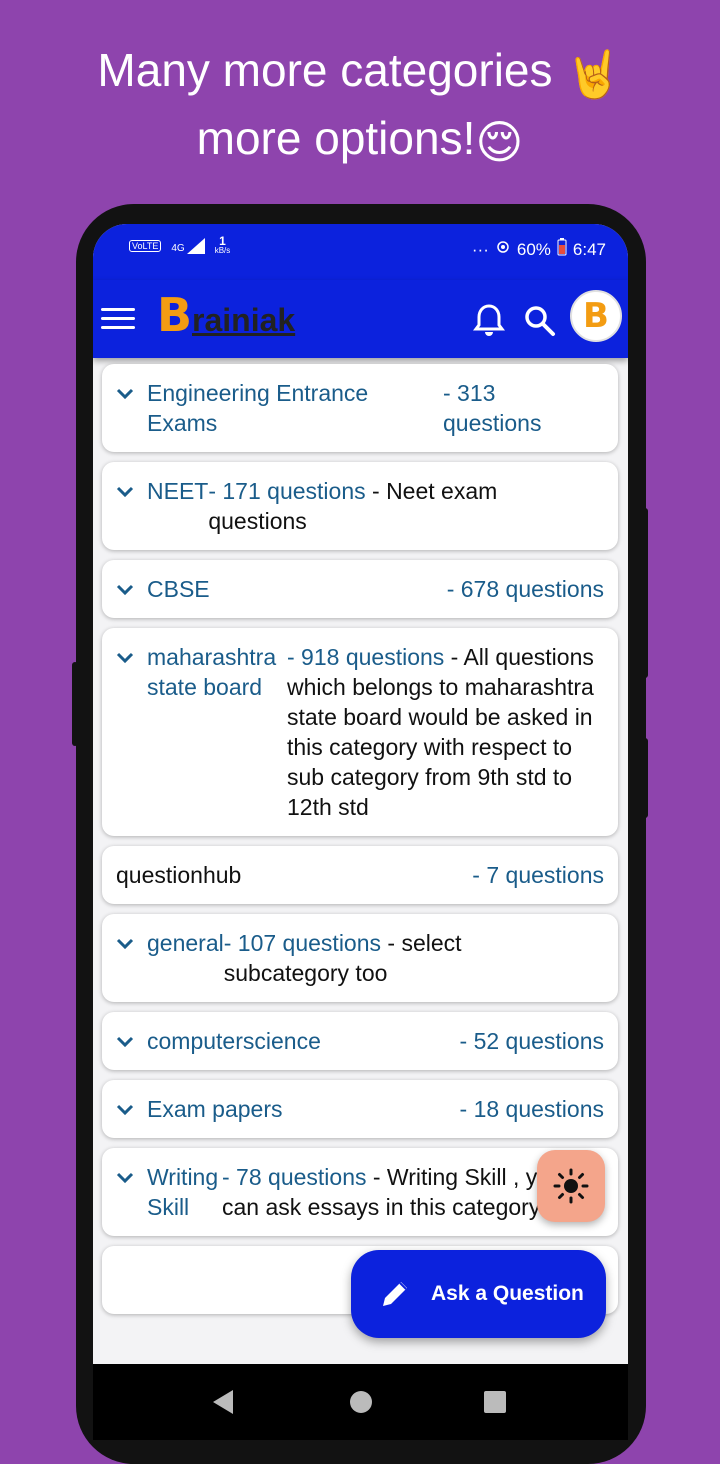  Describe the element at coordinates (499, 141) in the screenshot. I see `relieved-face-emoji-icon: 😌` at that location.